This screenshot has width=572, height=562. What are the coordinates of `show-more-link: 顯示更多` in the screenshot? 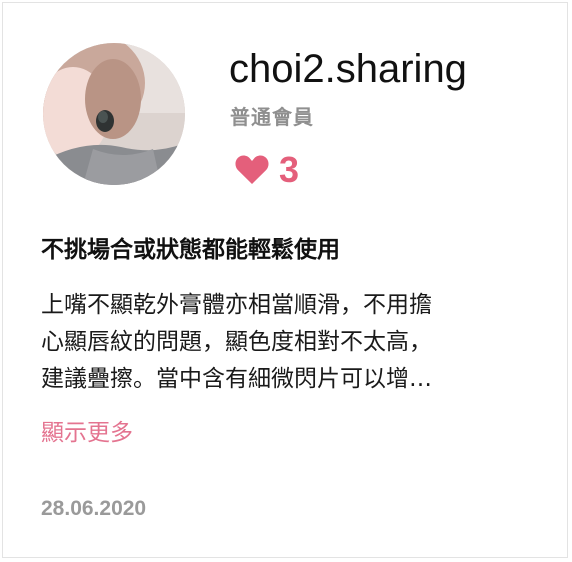 It's located at (87, 433).